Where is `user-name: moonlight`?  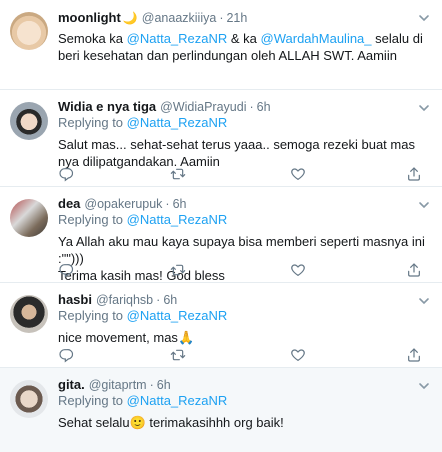 user-name: moonlight is located at coordinates (89, 18).